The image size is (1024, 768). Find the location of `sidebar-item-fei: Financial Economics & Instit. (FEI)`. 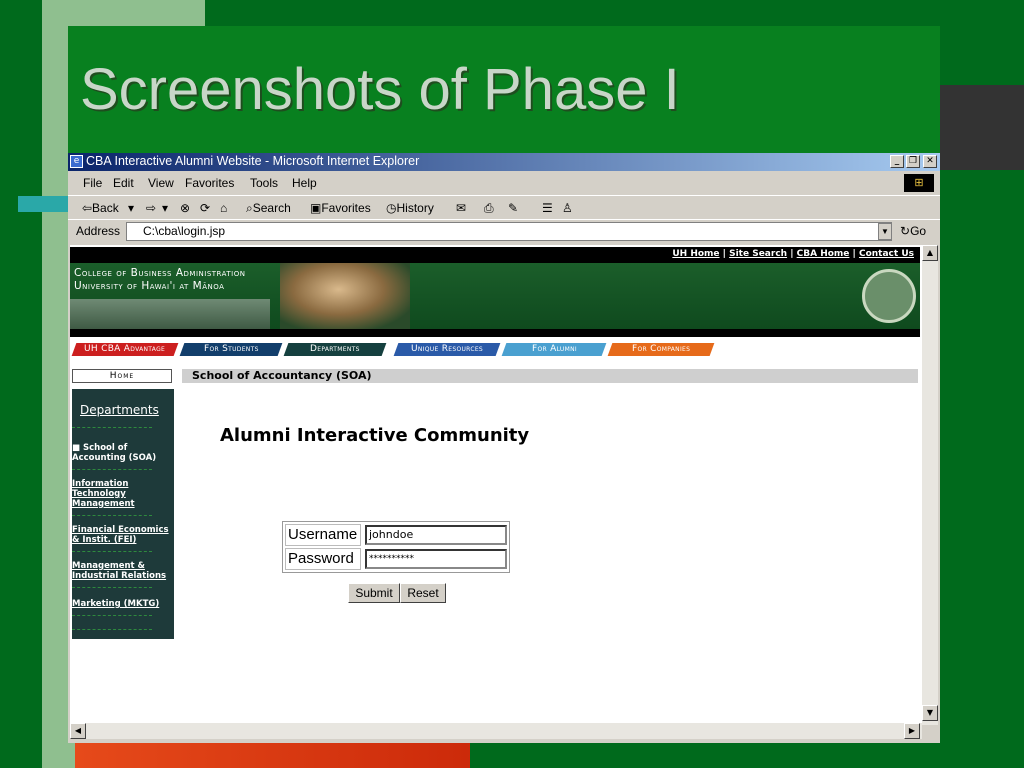

sidebar-item-fei: Financial Economics & Instit. (FEI) is located at coordinates (122, 535).